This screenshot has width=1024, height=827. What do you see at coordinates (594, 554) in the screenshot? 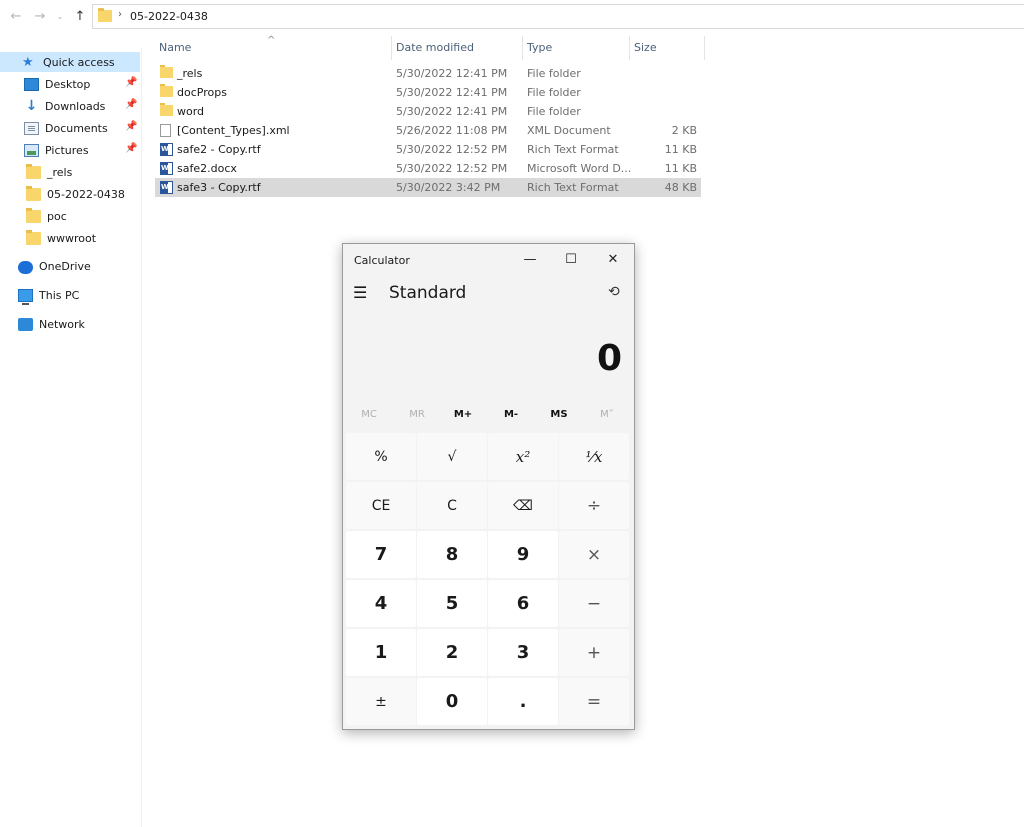
I see `multiply-button: ×` at bounding box center [594, 554].